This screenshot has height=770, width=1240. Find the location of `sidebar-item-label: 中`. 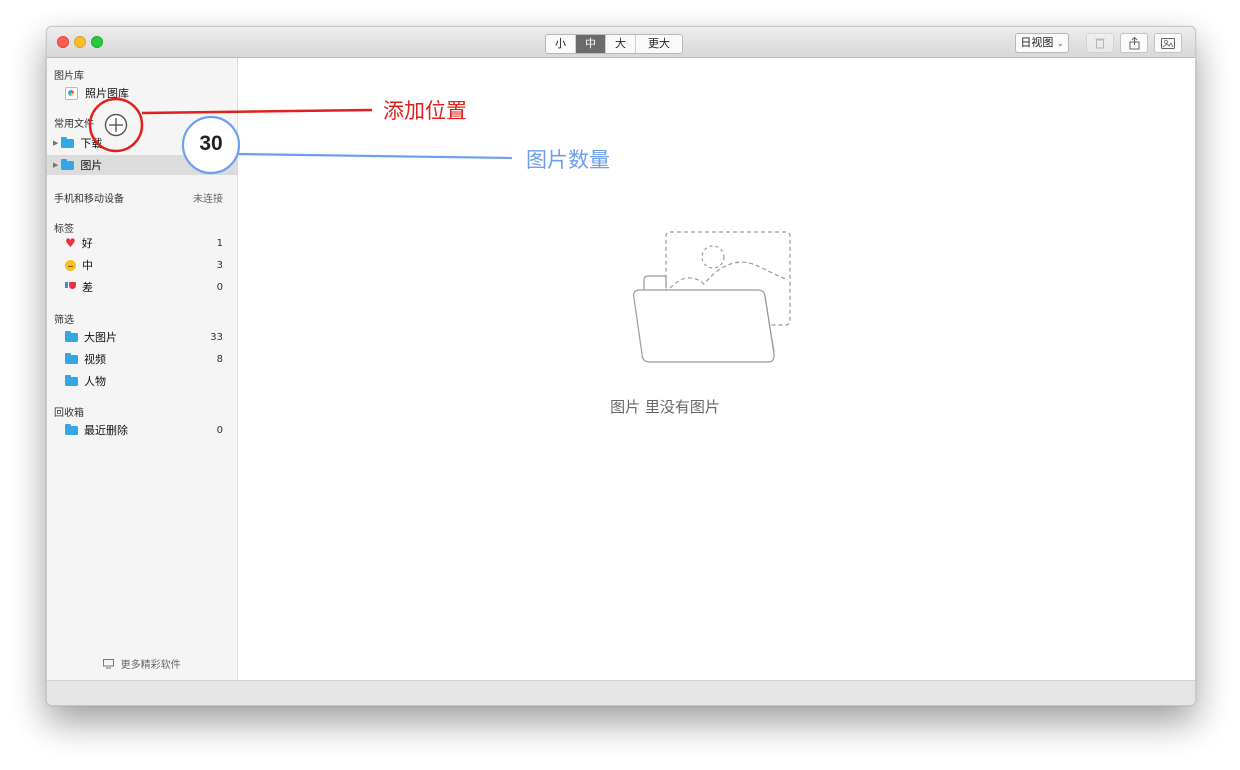

sidebar-item-label: 中 is located at coordinates (87, 265).